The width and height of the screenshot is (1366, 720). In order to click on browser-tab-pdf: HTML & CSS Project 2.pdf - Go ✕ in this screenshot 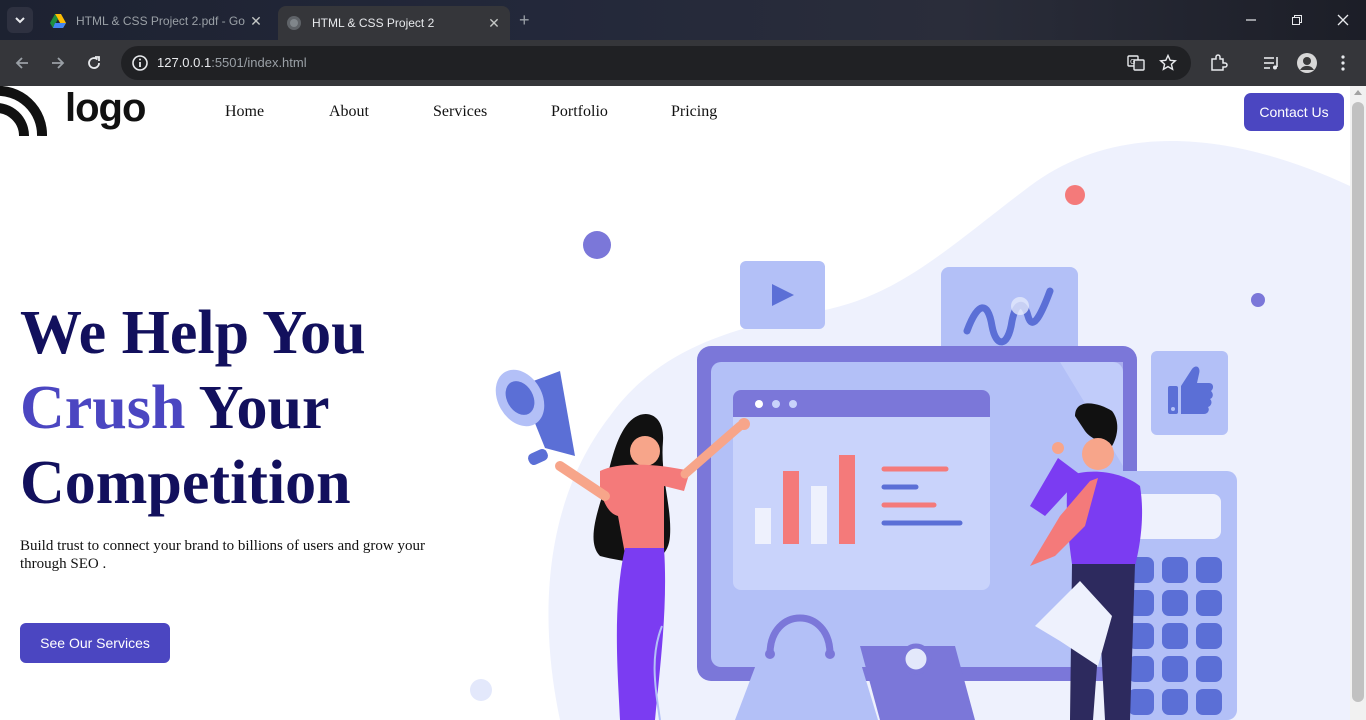, I will do `click(157, 21)`.